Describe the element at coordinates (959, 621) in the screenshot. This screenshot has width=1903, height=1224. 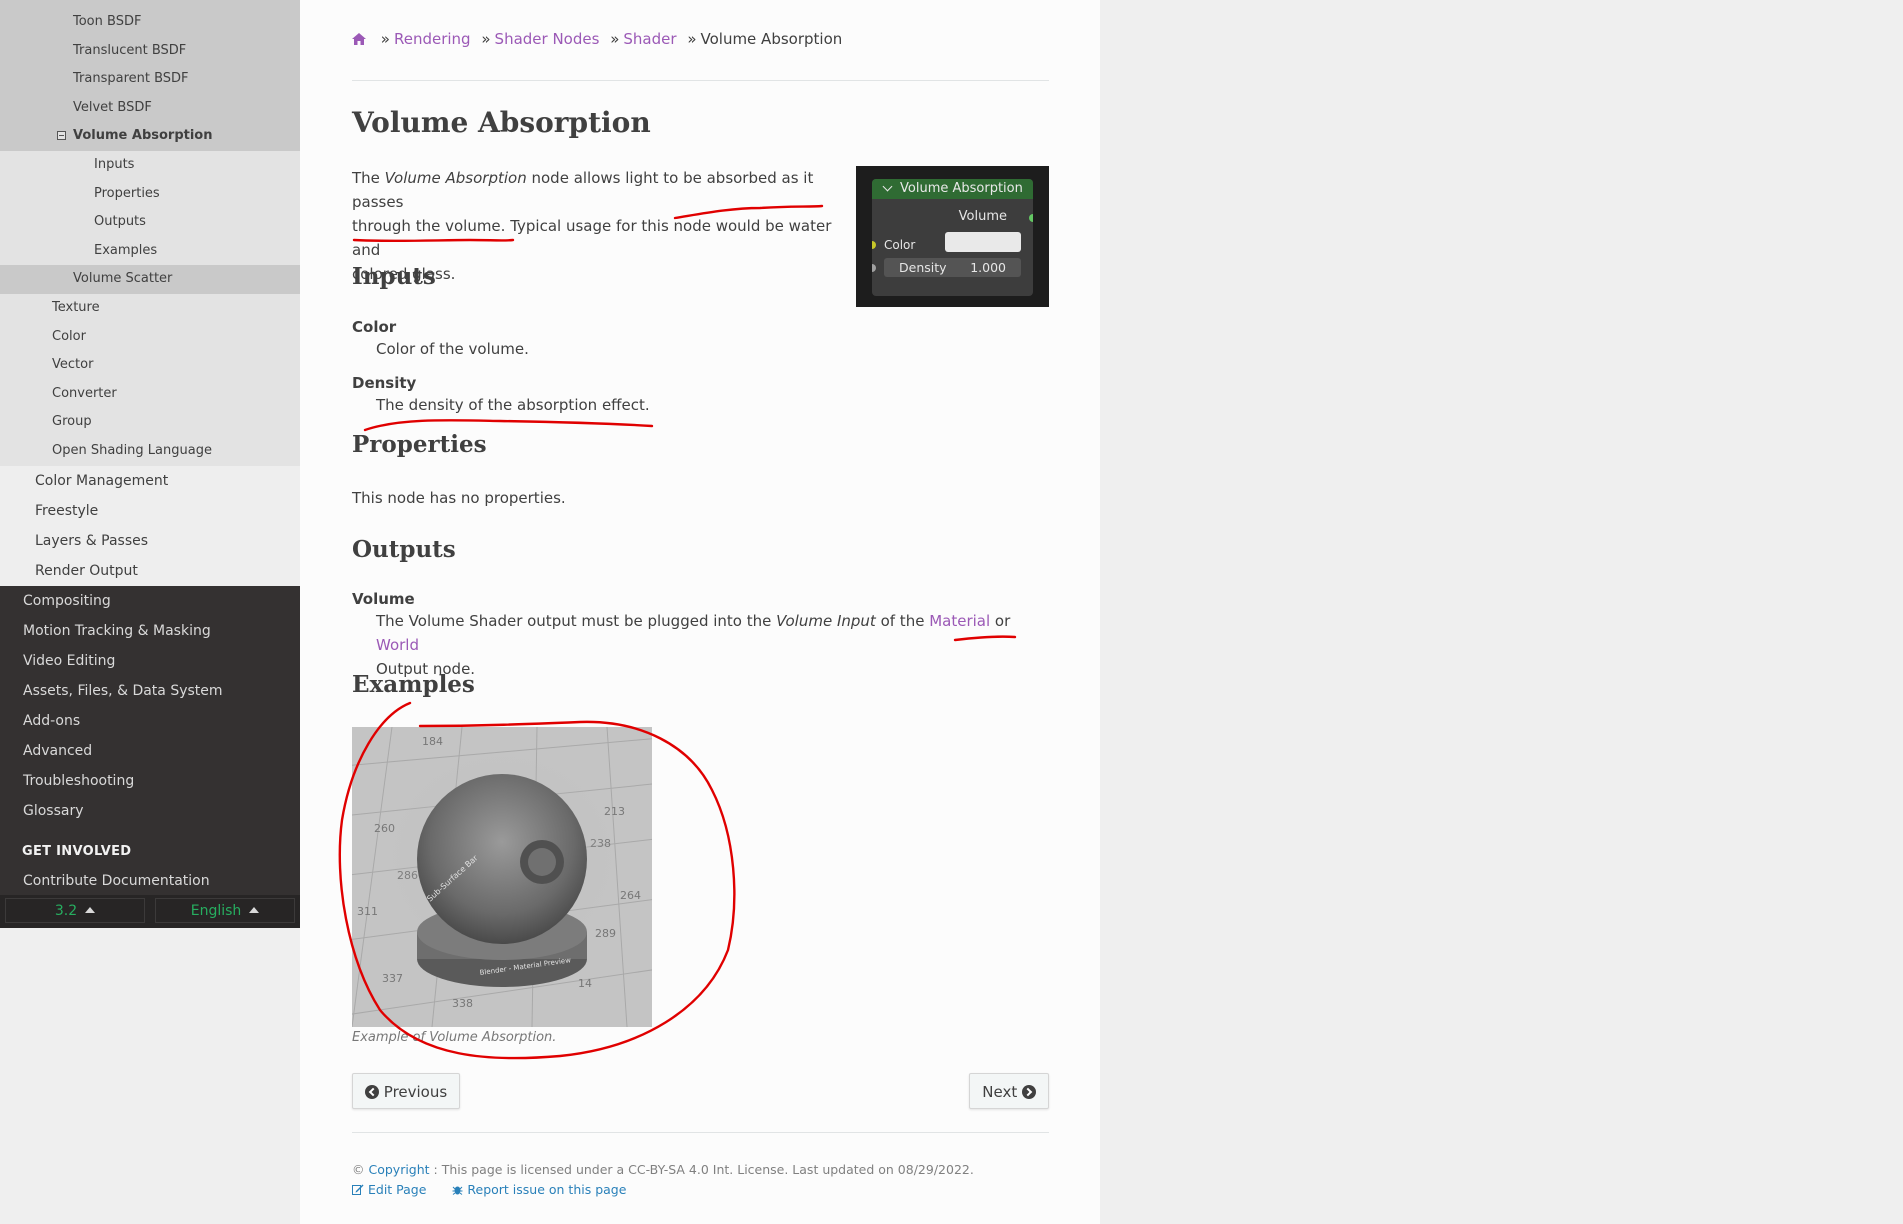
I see `material-link: Material` at that location.